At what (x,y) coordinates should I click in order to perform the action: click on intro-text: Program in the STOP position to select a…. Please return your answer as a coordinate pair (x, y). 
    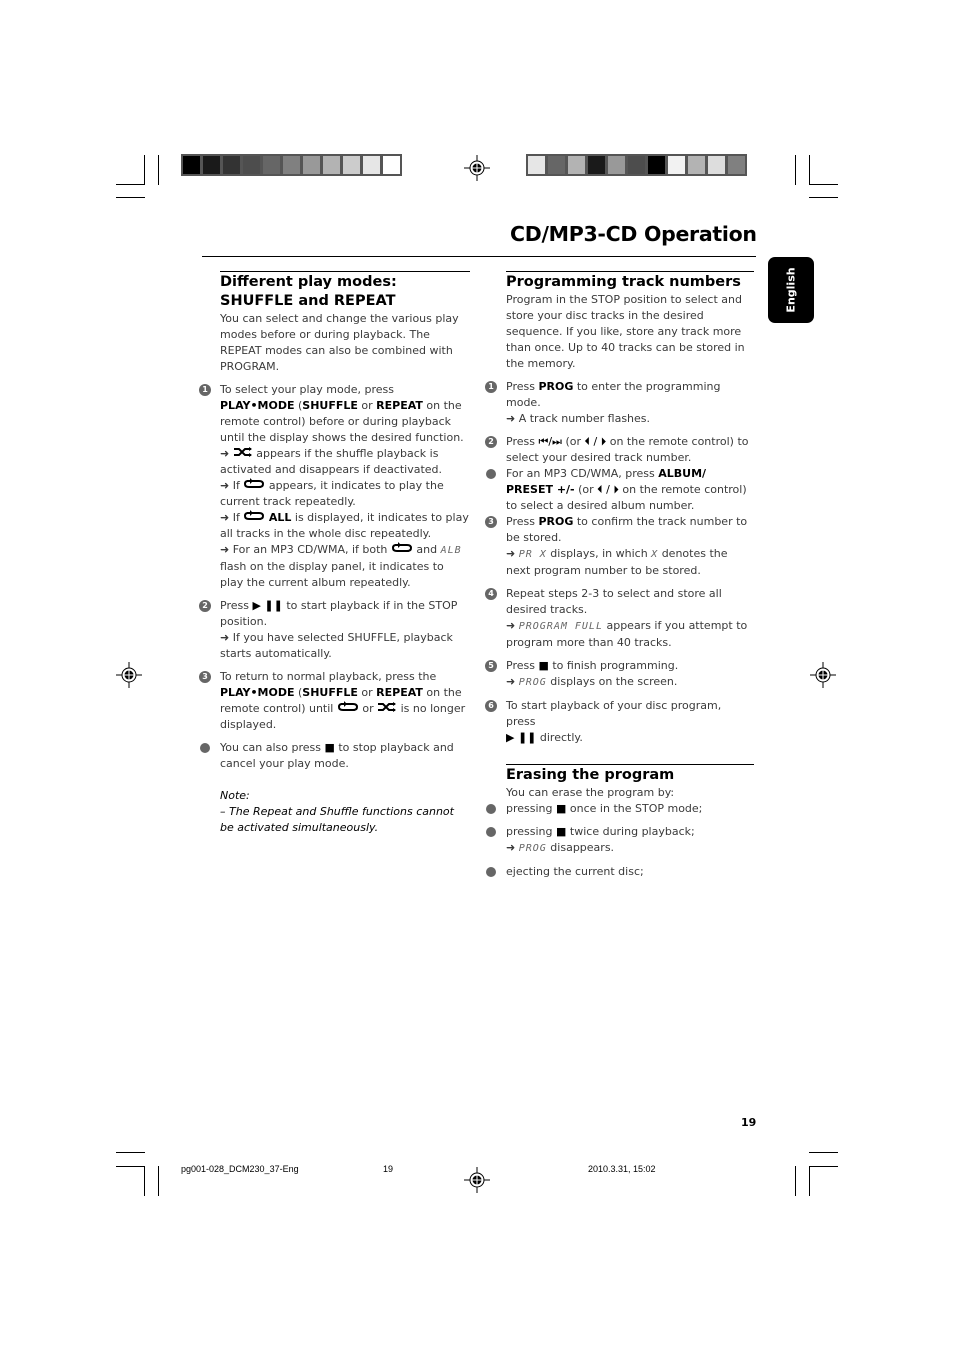
    Looking at the image, I should click on (625, 331).